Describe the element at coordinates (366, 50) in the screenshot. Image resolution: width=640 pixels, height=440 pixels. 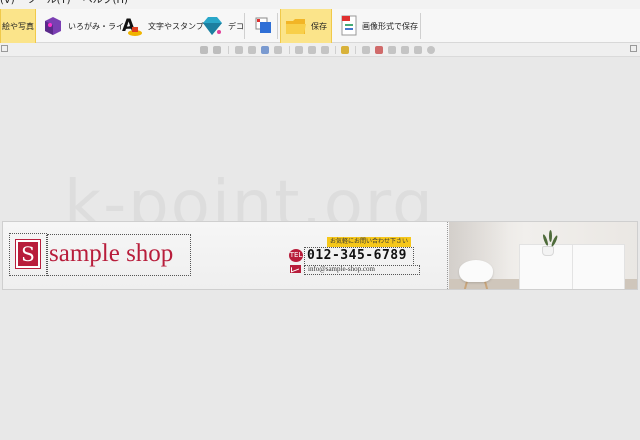
I see `grid-icon` at that location.